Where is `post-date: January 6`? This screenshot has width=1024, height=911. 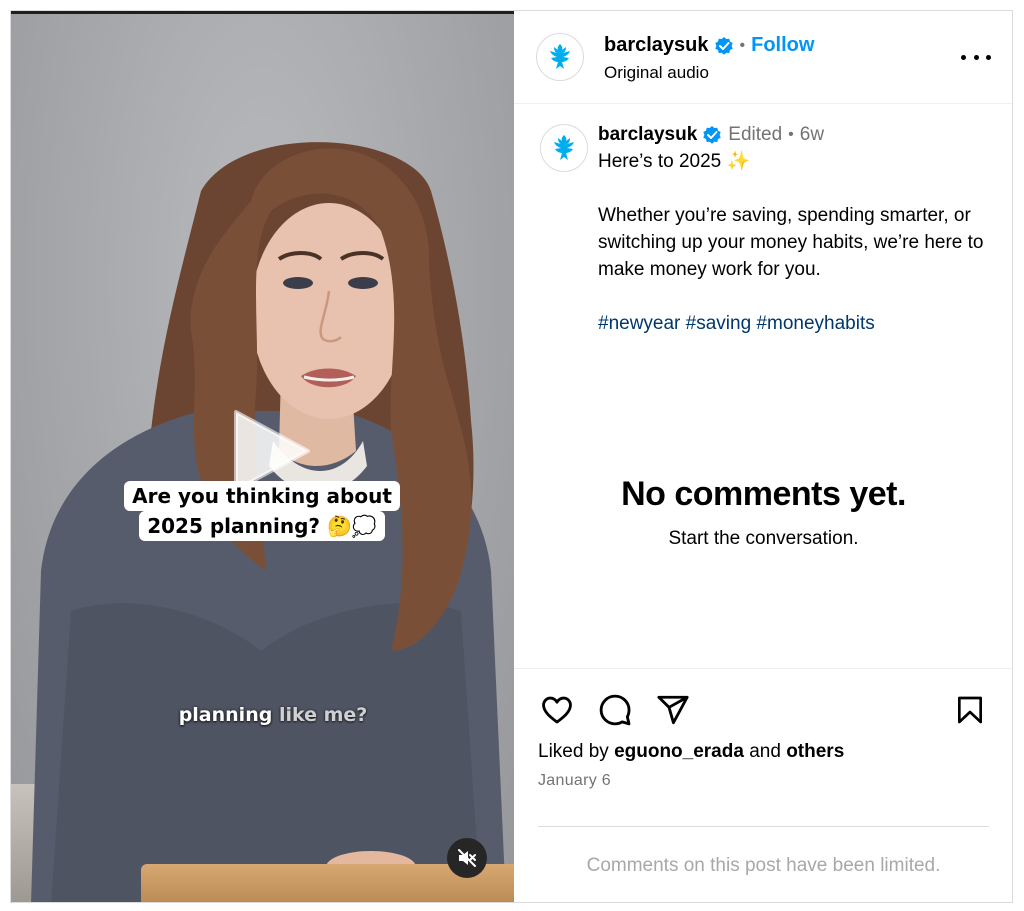
post-date: January 6 is located at coordinates (574, 781).